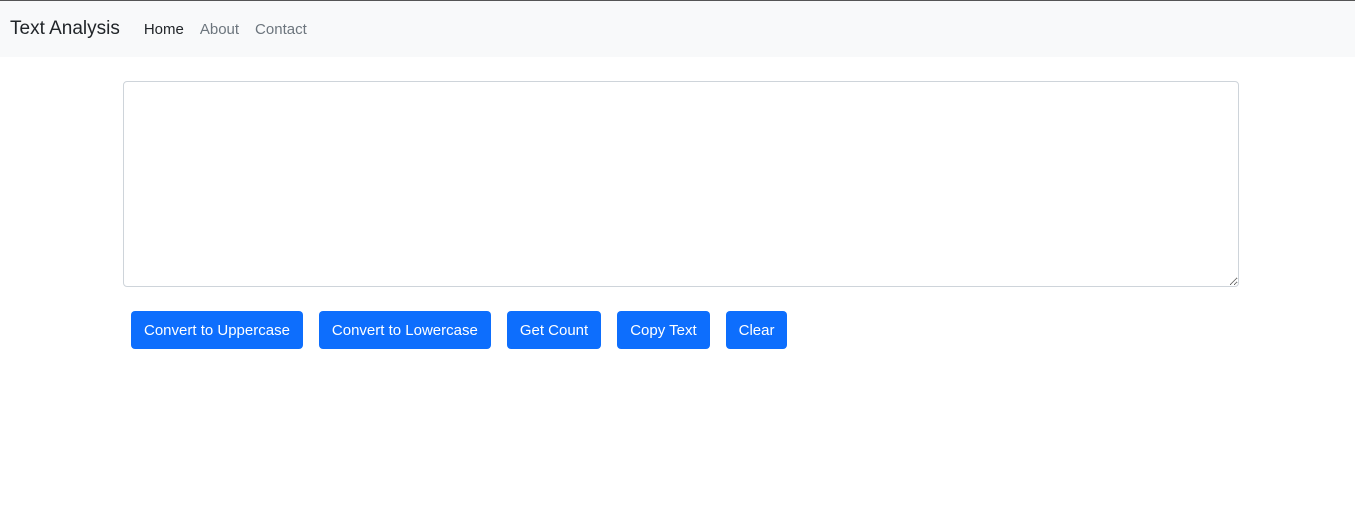 This screenshot has width=1355, height=520. I want to click on nav-link-about: About, so click(219, 29).